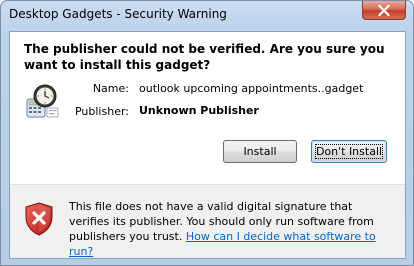 This screenshot has width=414, height=266. I want to click on security-shield-x-icon, so click(39, 219).